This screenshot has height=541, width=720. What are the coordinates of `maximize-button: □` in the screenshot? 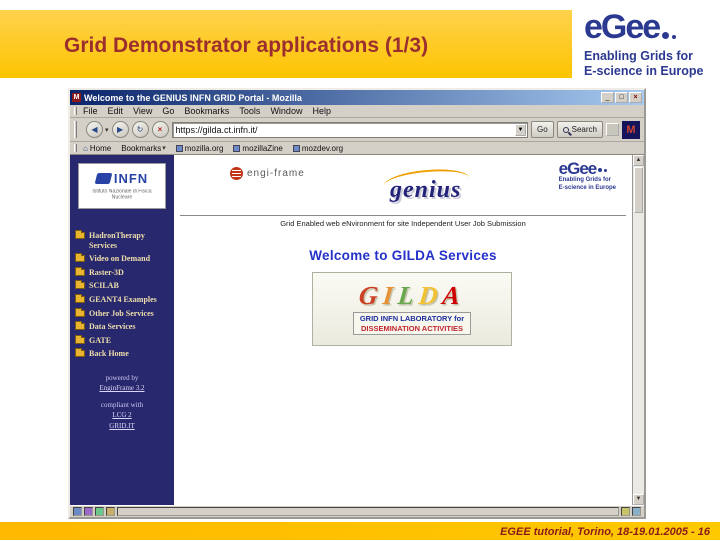 It's located at (621, 97).